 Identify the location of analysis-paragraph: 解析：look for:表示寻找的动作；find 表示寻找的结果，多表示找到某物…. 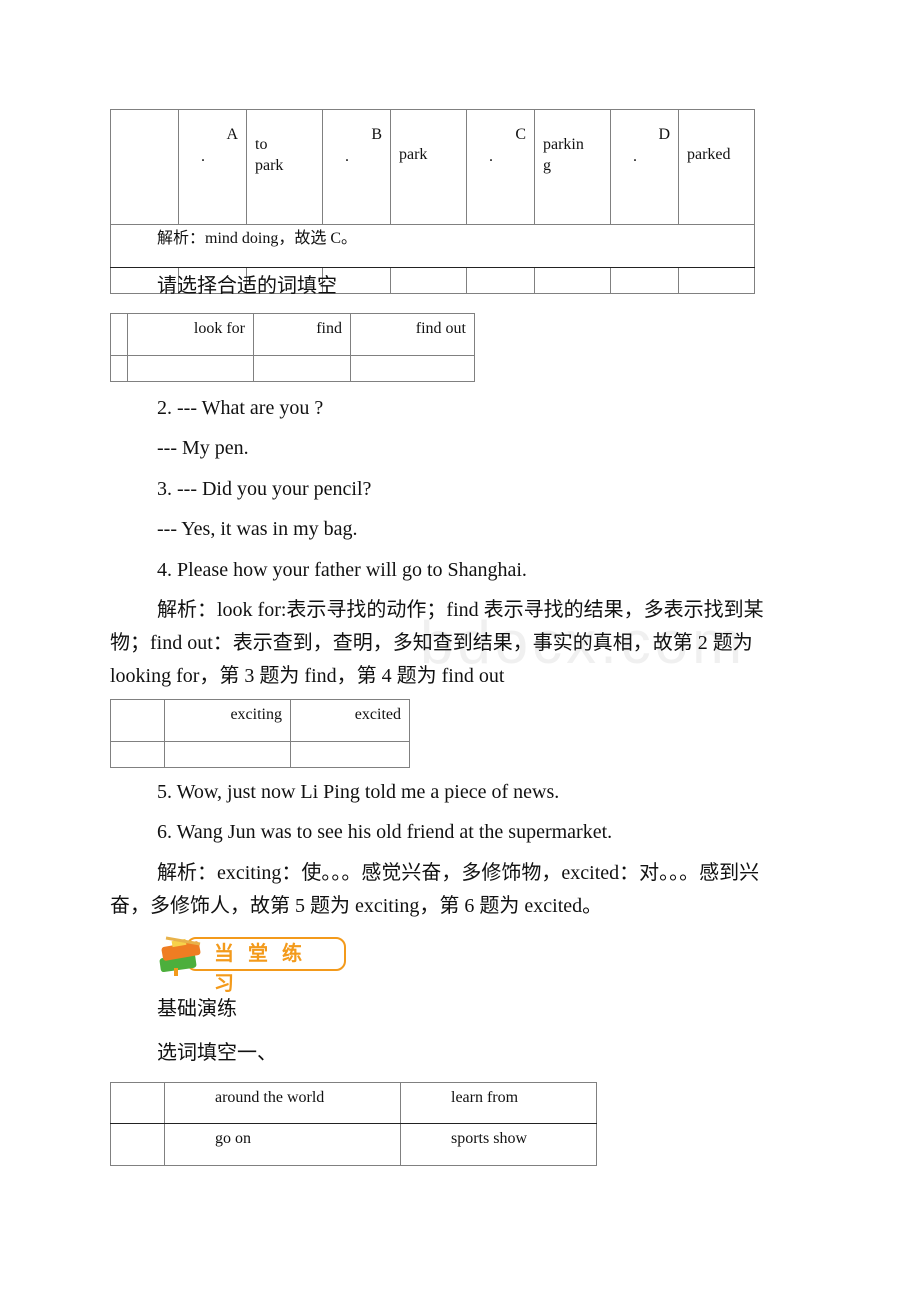
(437, 643).